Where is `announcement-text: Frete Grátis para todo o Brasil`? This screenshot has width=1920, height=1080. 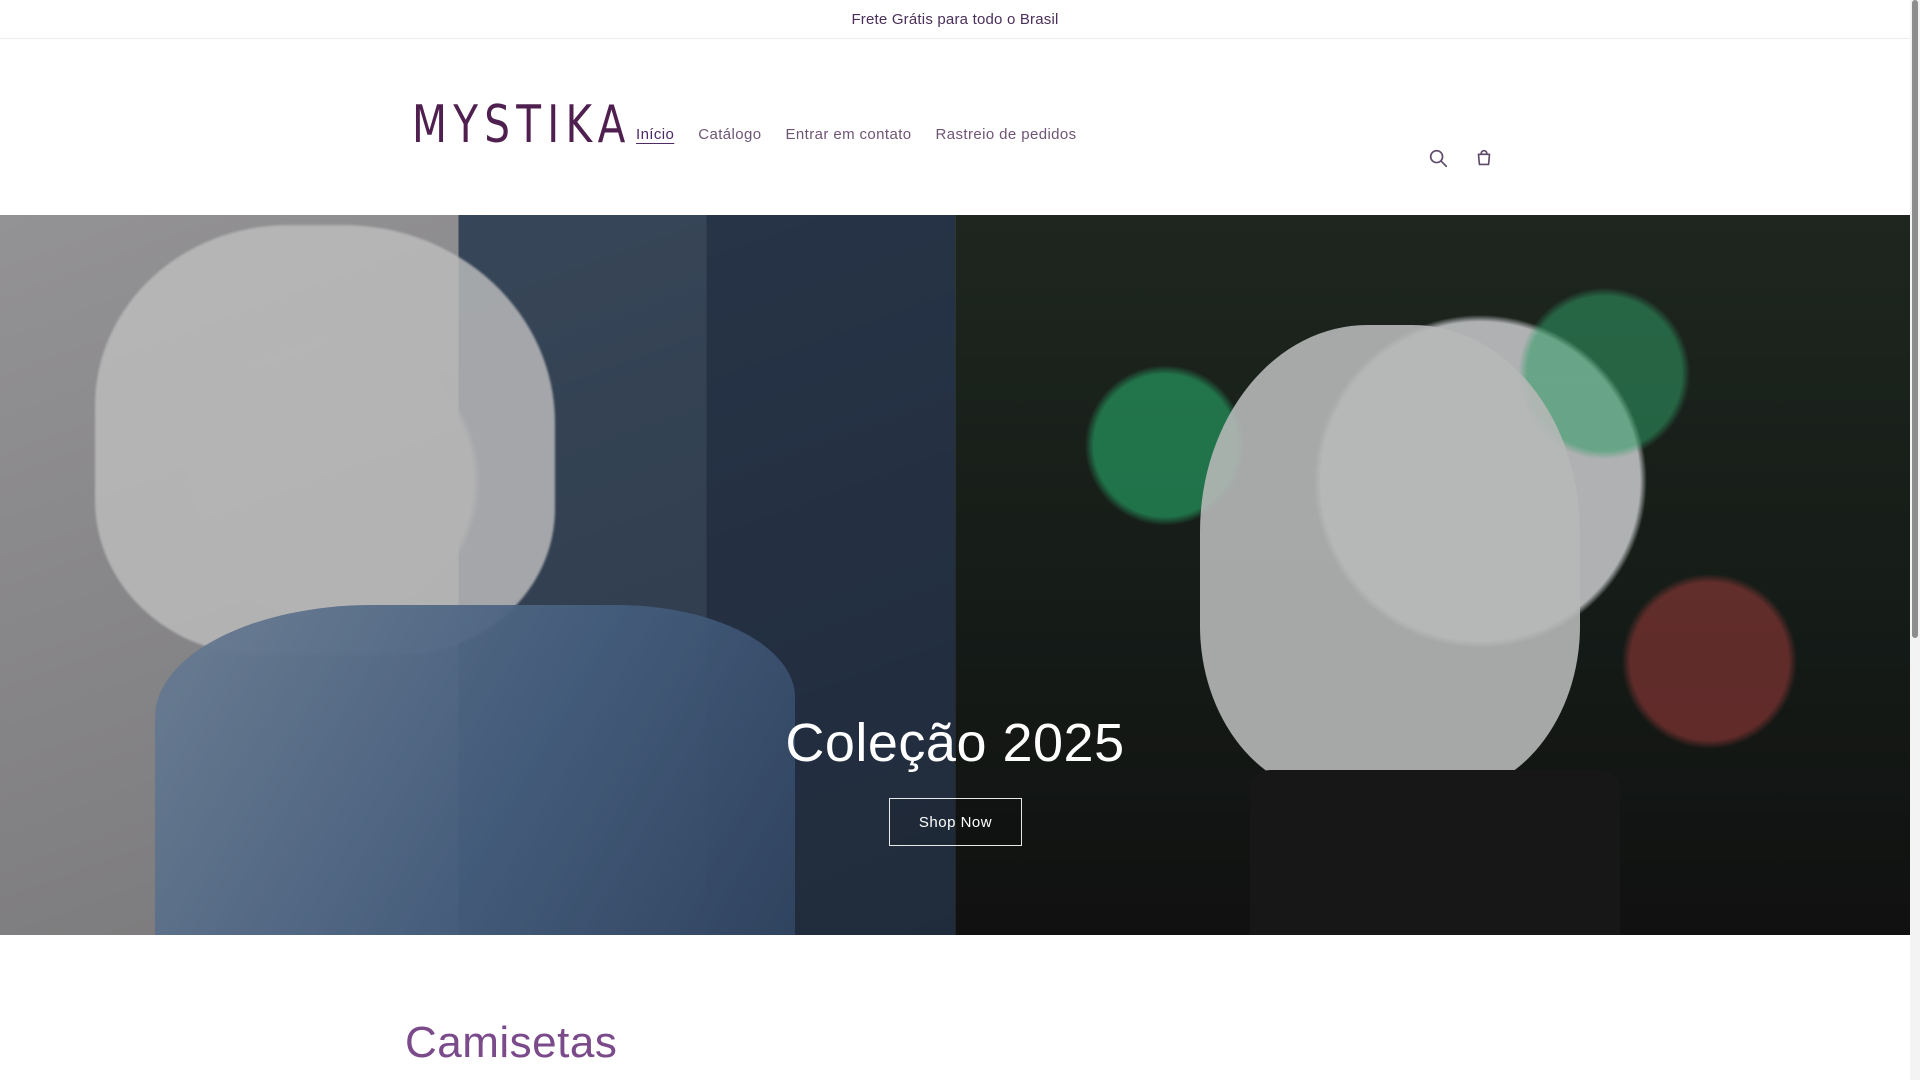
announcement-text: Frete Grátis para todo o Brasil is located at coordinates (955, 19).